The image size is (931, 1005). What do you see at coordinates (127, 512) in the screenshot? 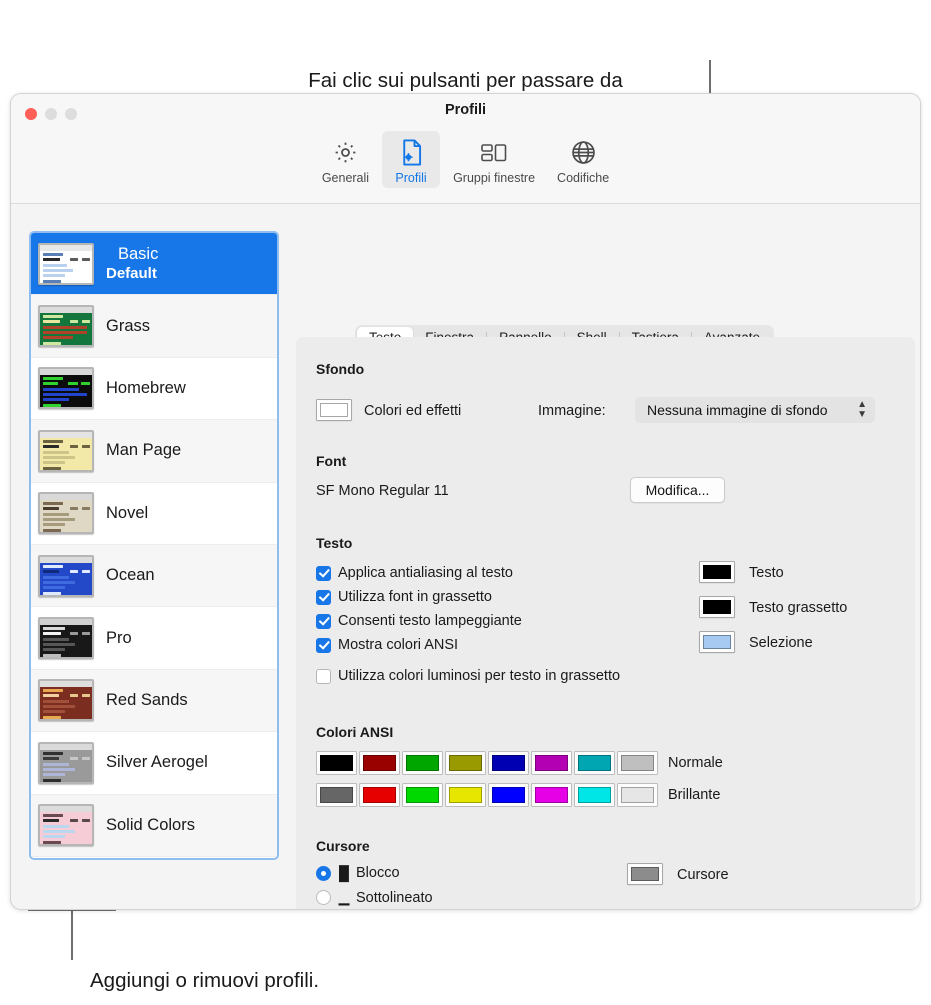
I see `profile-name: Novel` at bounding box center [127, 512].